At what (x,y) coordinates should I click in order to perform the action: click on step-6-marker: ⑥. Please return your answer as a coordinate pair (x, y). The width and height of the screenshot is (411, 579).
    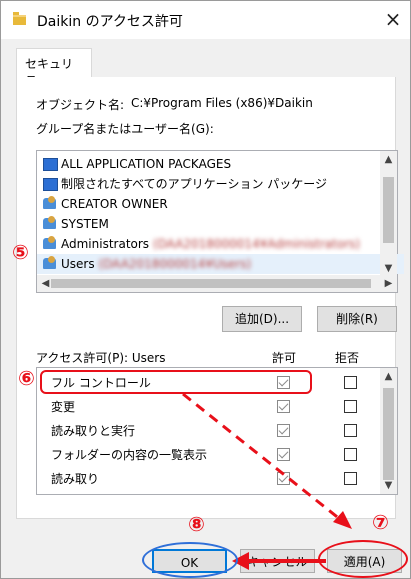
    Looking at the image, I should click on (26, 378).